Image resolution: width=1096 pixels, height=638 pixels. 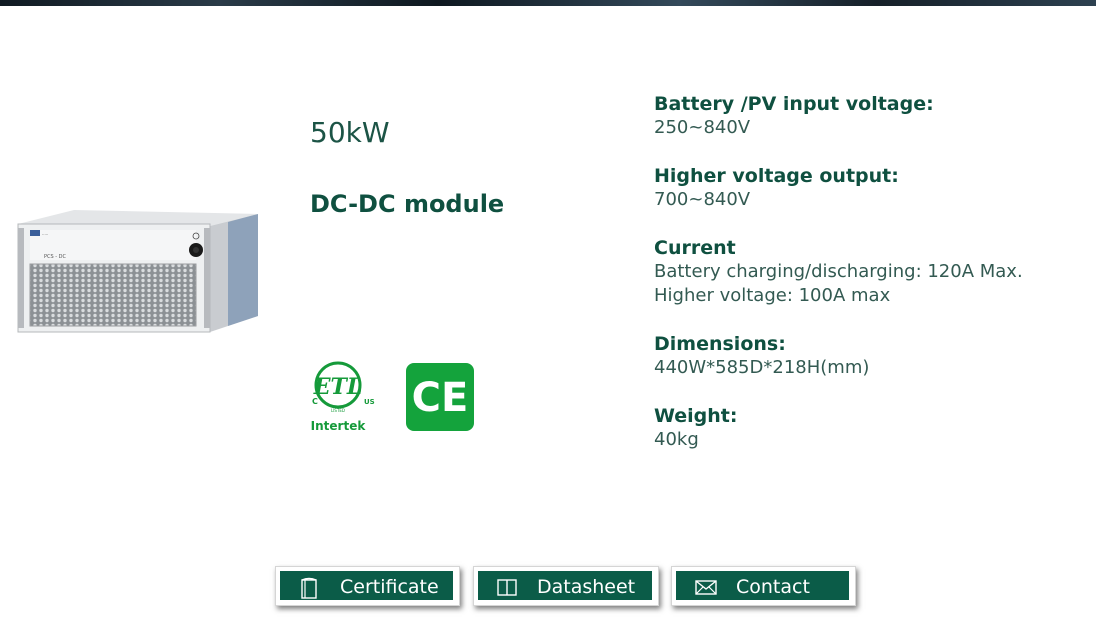 I want to click on spec-title: Battery /PV input voltage:, so click(x=794, y=104).